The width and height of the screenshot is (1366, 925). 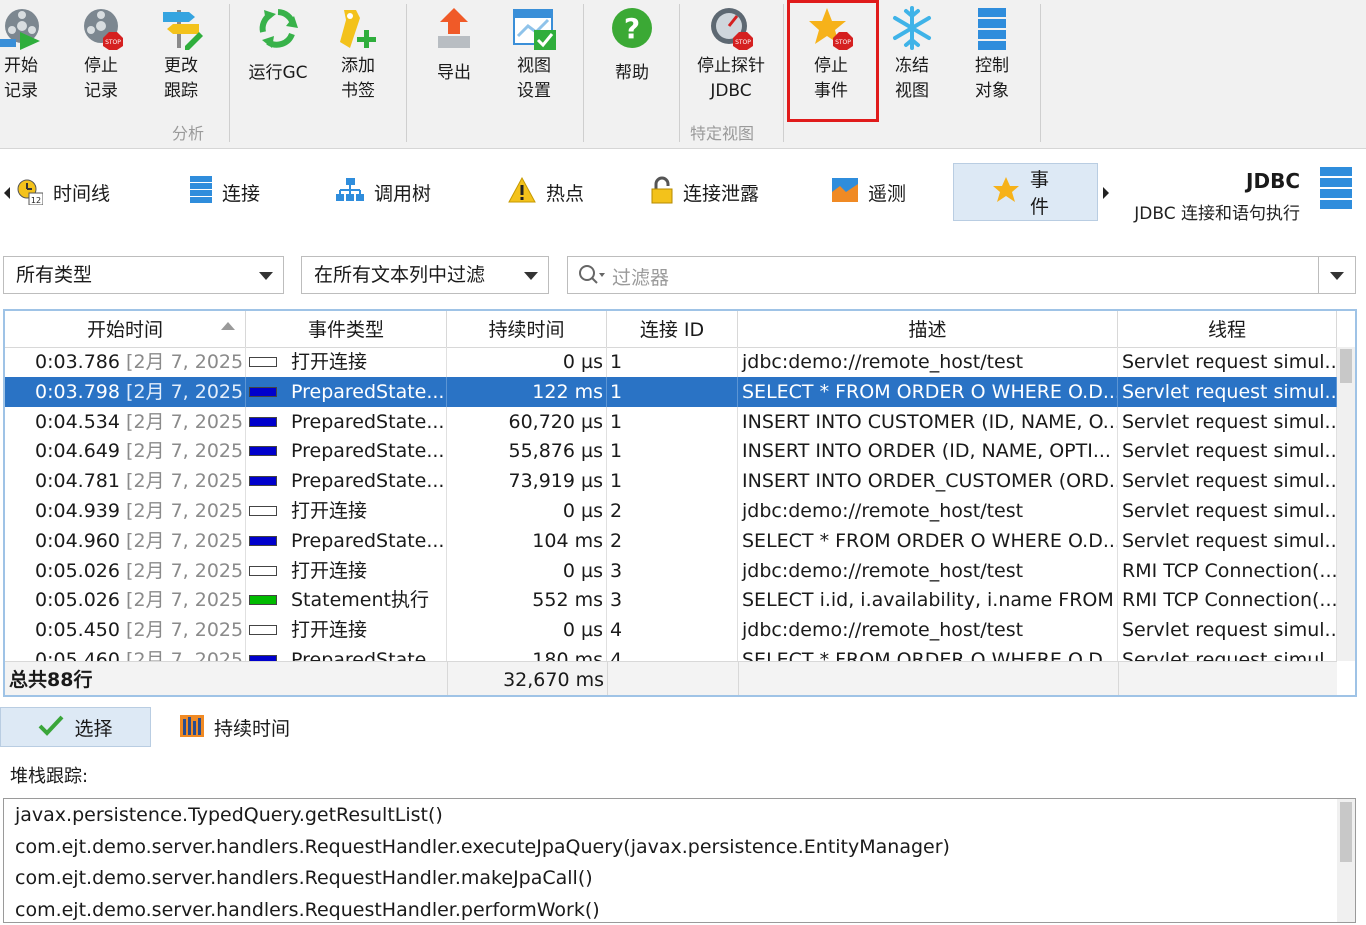 I want to click on probe-title: JDBC, so click(x=1273, y=181).